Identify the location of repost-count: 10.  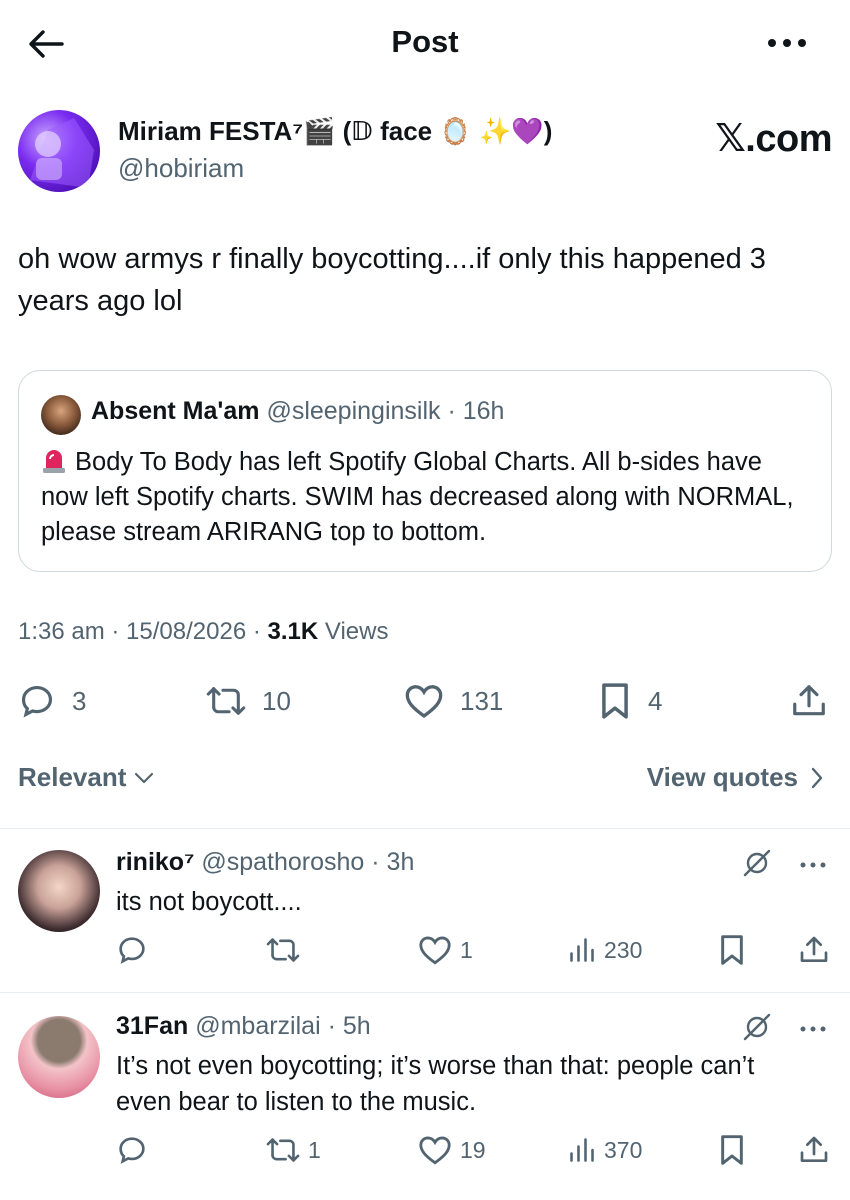
(276, 700).